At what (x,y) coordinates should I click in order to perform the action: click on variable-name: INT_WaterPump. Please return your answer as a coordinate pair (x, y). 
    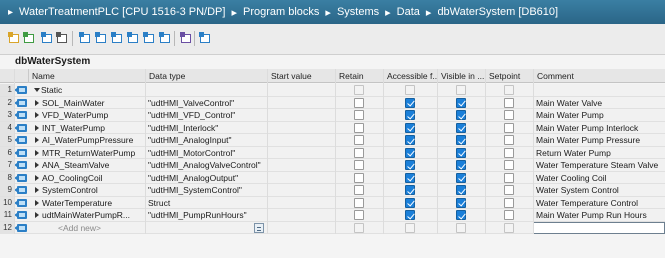
    Looking at the image, I should click on (93, 128).